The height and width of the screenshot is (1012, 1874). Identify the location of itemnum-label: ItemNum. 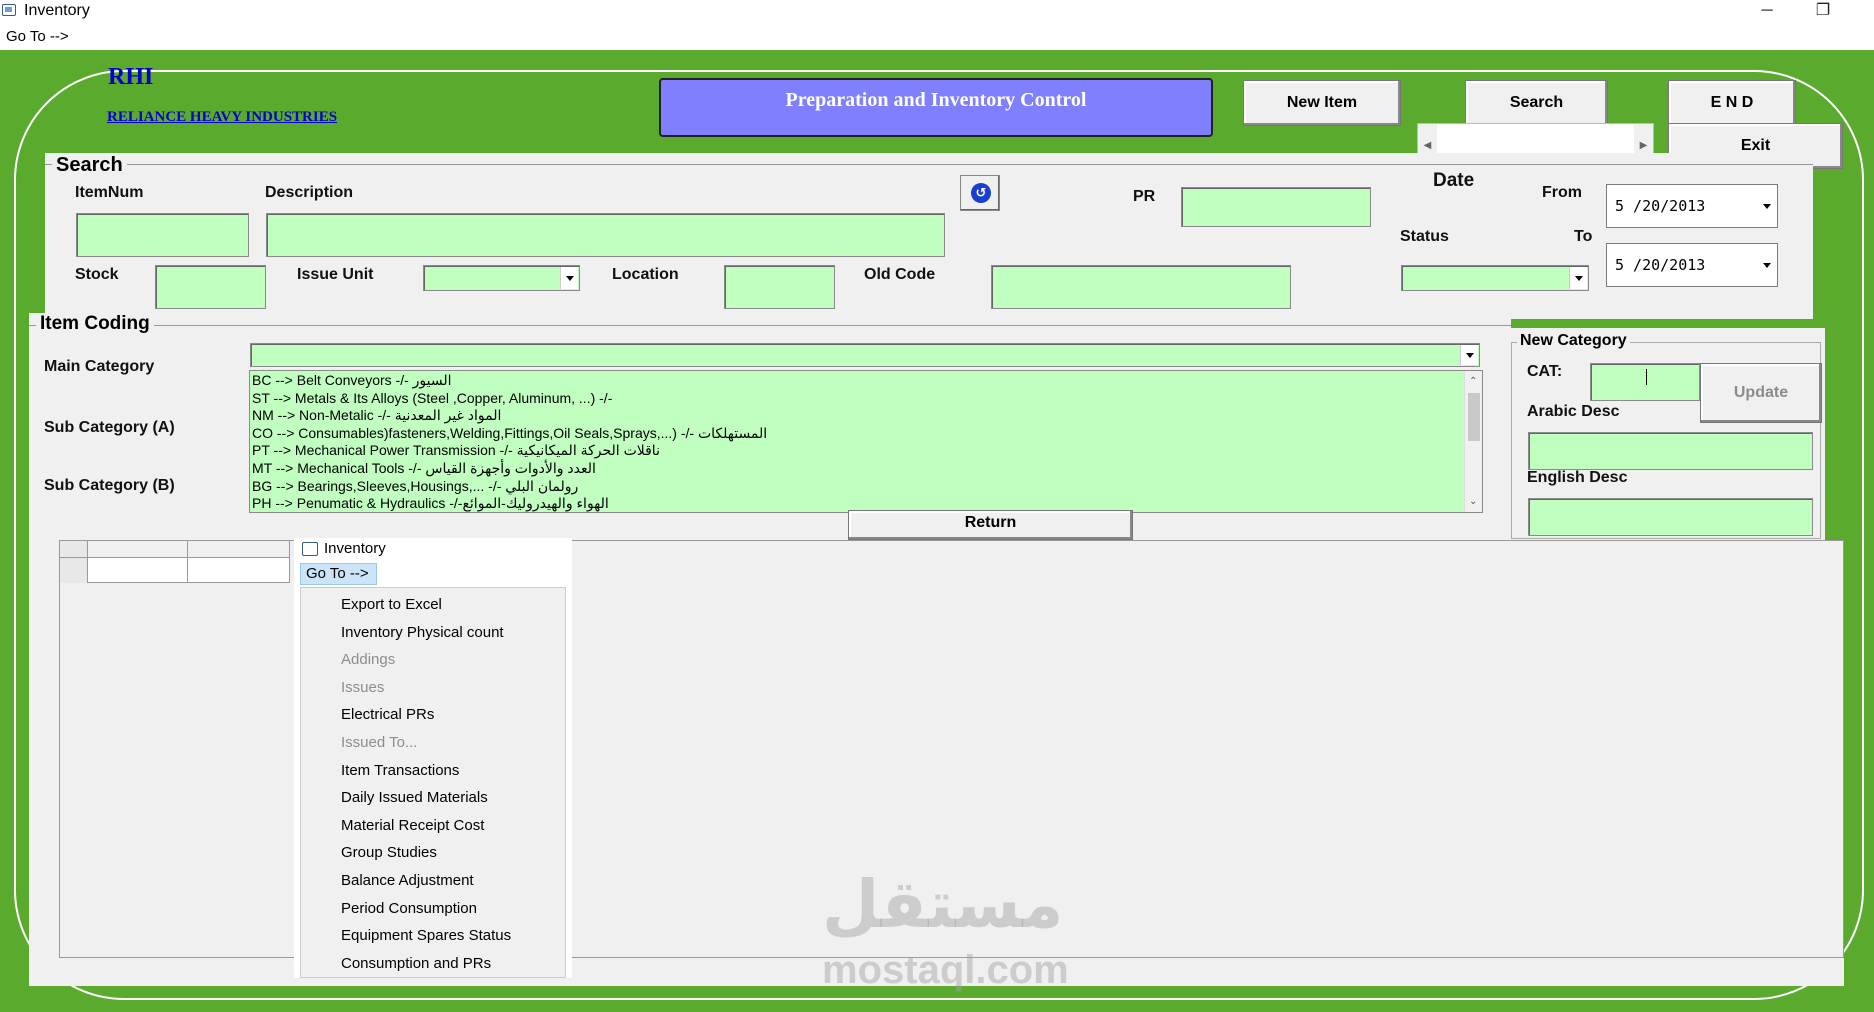
(109, 192).